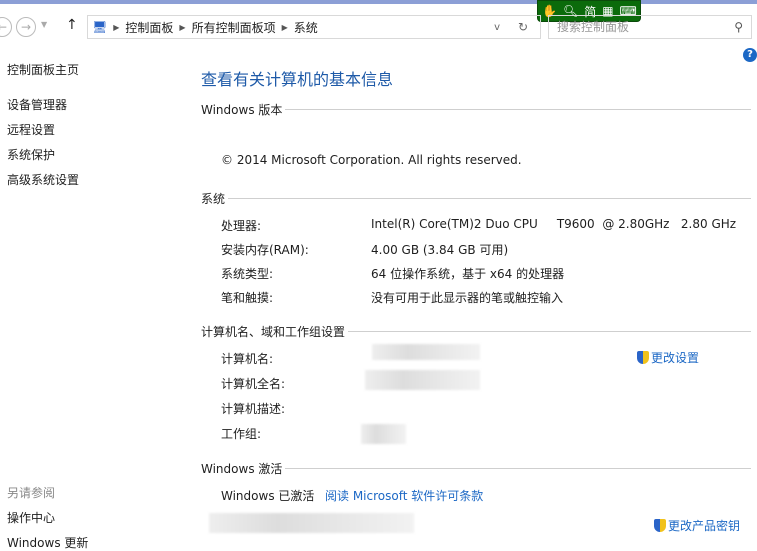 The width and height of the screenshot is (757, 551). What do you see at coordinates (750, 55) in the screenshot?
I see `help-icon: ?` at bounding box center [750, 55].